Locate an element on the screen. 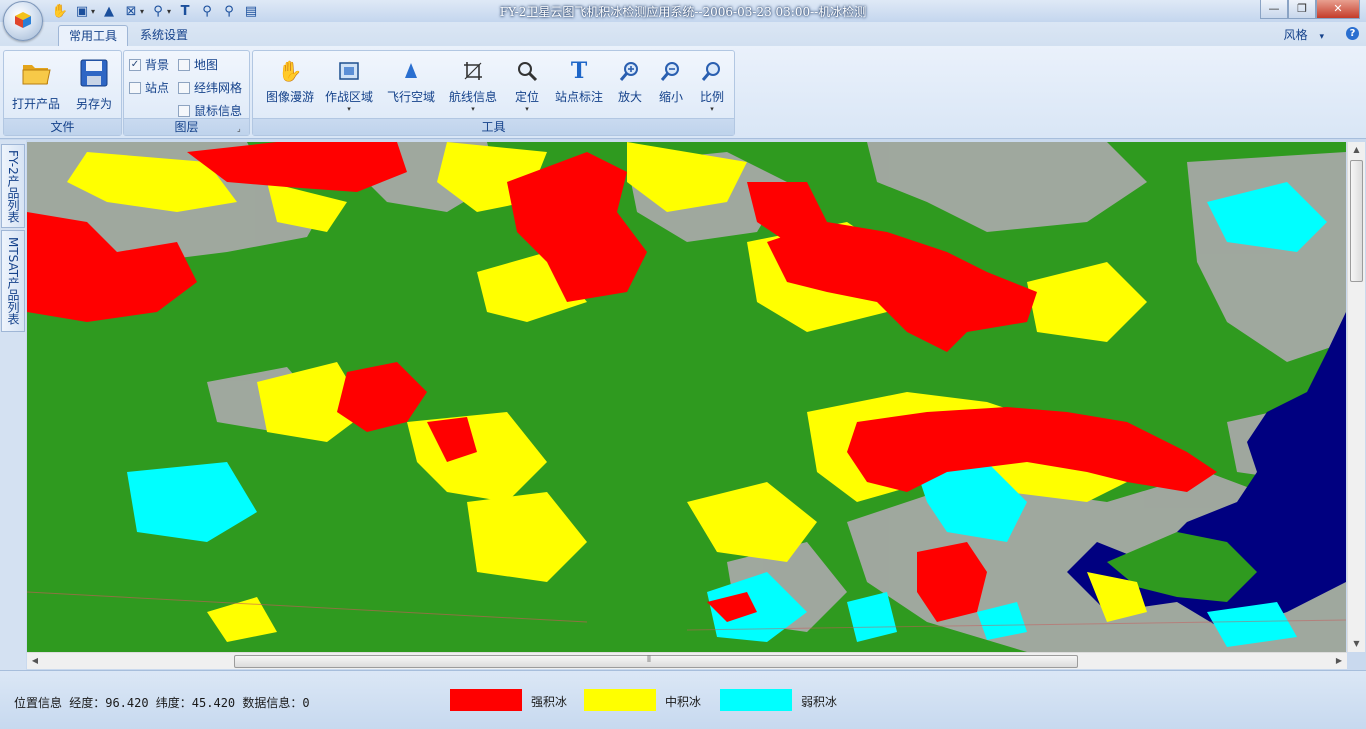 The height and width of the screenshot is (729, 1366). style-menu: 风格 ▾ is located at coordinates (1304, 34).